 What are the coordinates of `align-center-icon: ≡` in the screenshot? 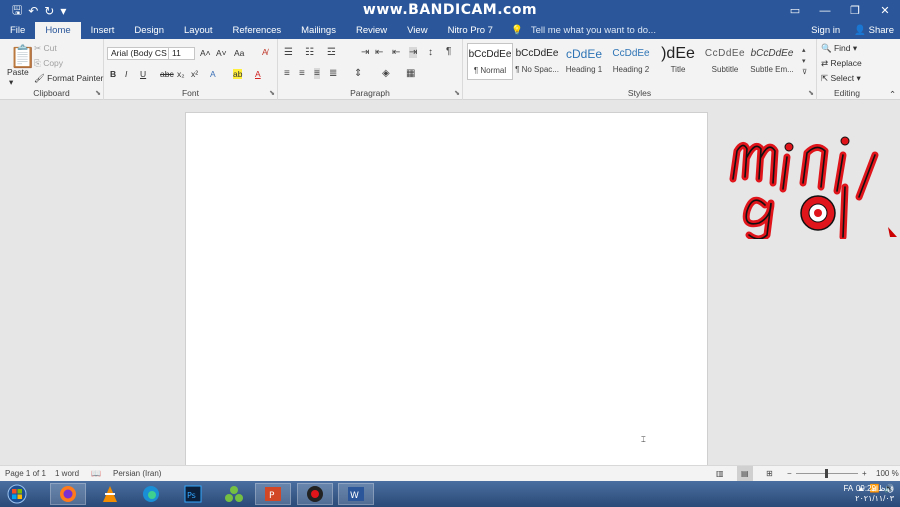 It's located at (302, 73).